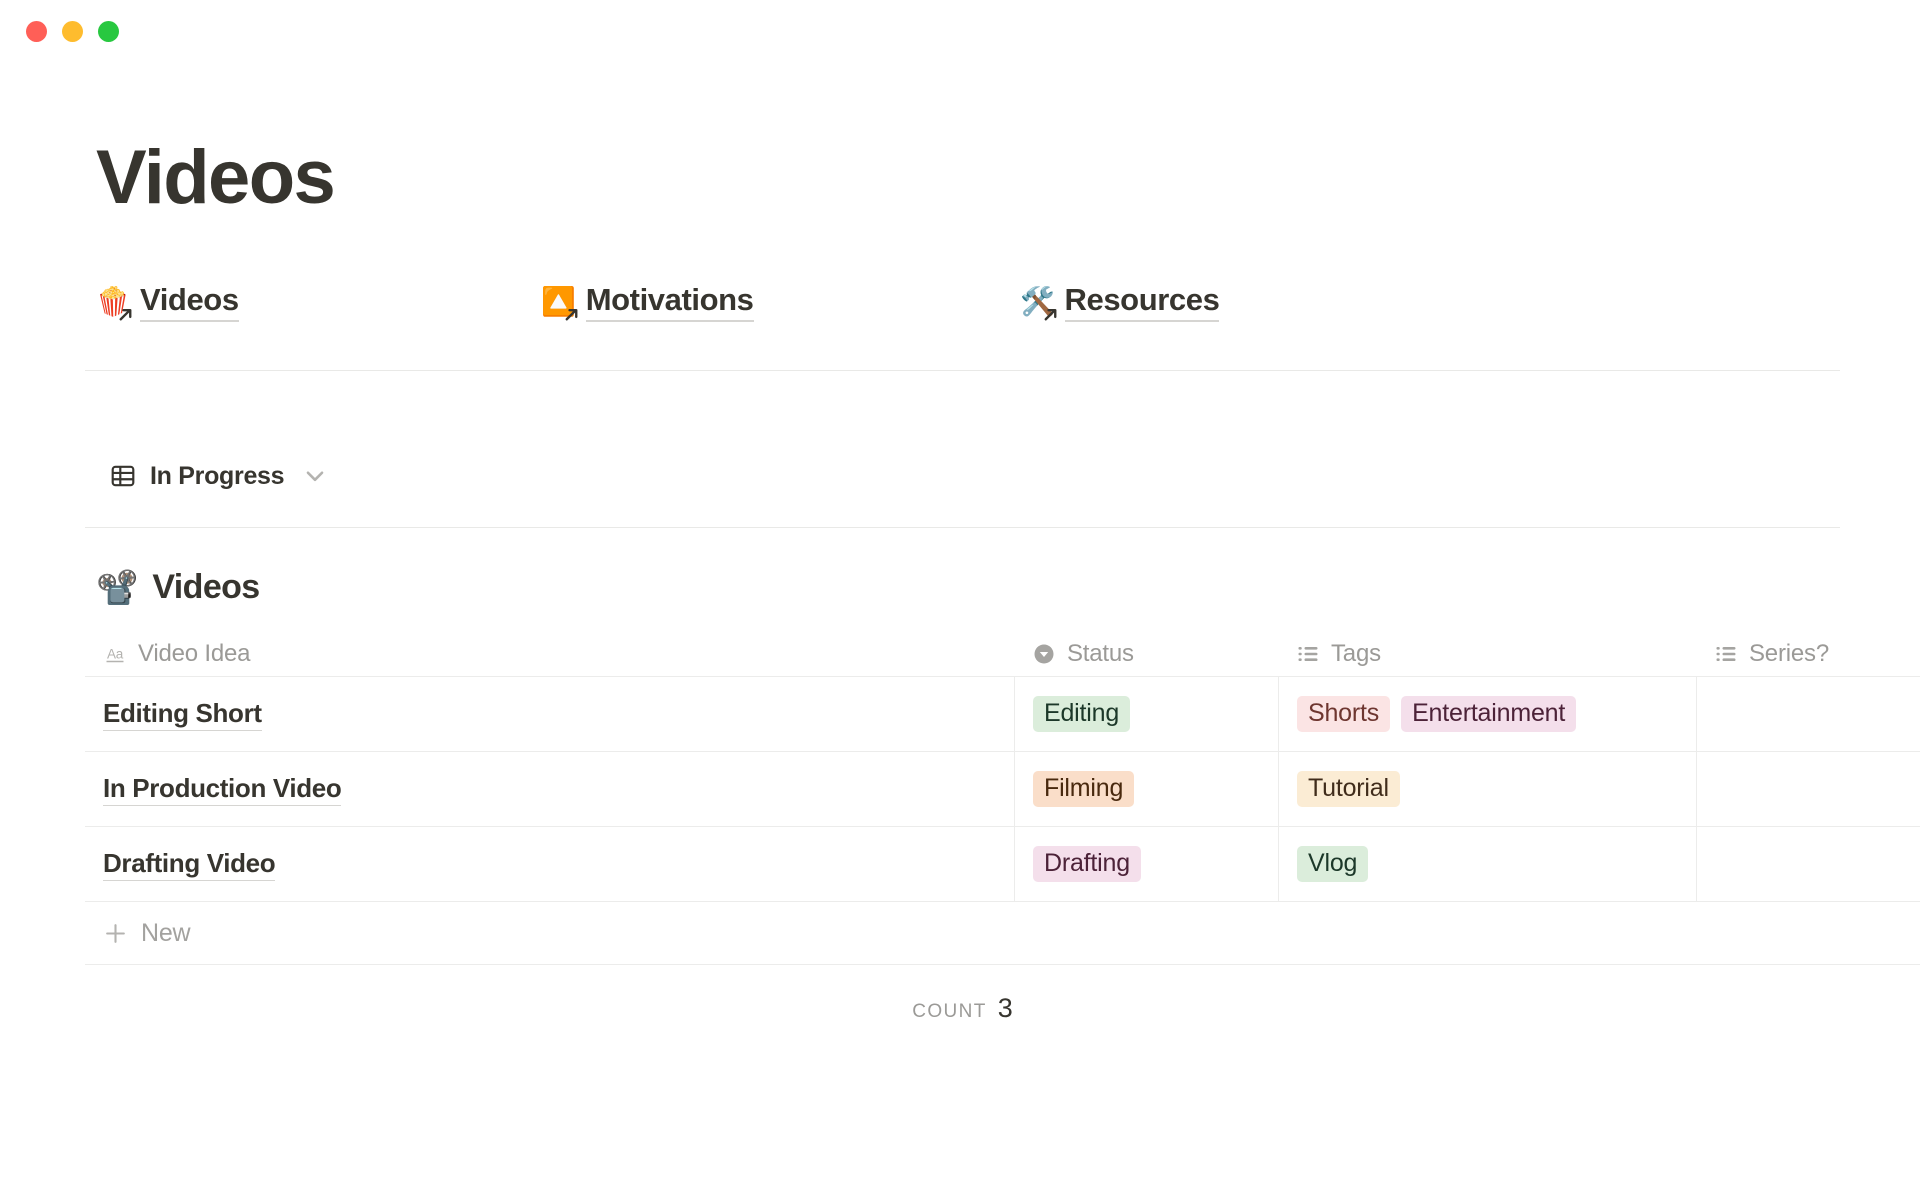 The image size is (1920, 1200). I want to click on column-header-label: Status, so click(1100, 653).